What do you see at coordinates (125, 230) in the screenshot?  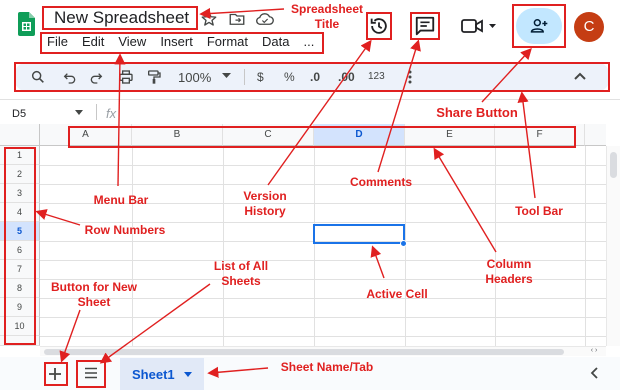 I see `annotation-row-numbers: Row Numbers` at bounding box center [125, 230].